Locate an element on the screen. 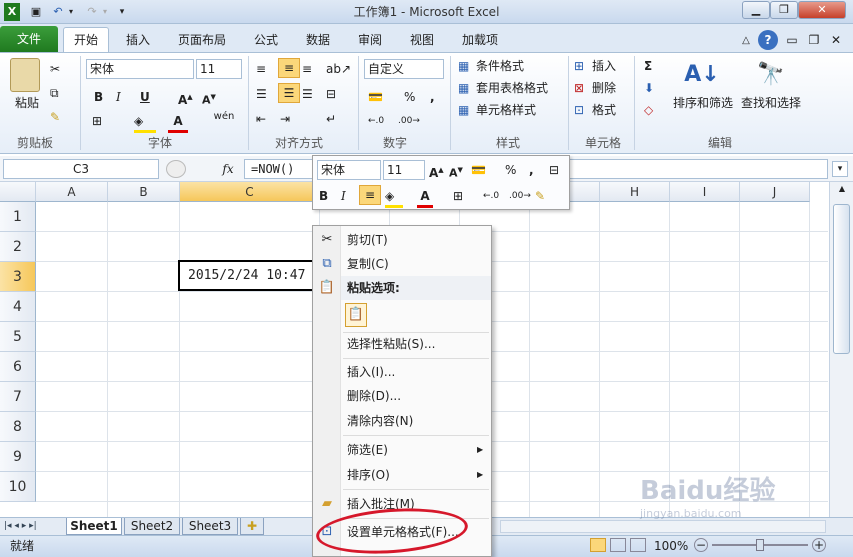  percent-button: % is located at coordinates (411, 97).